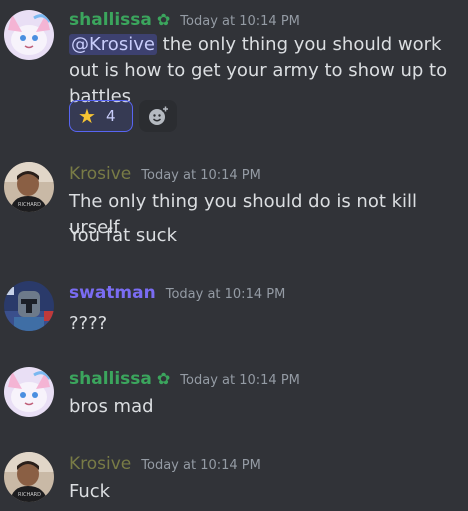 The height and width of the screenshot is (511, 468). I want to click on user-mention: @Krosive, so click(113, 44).